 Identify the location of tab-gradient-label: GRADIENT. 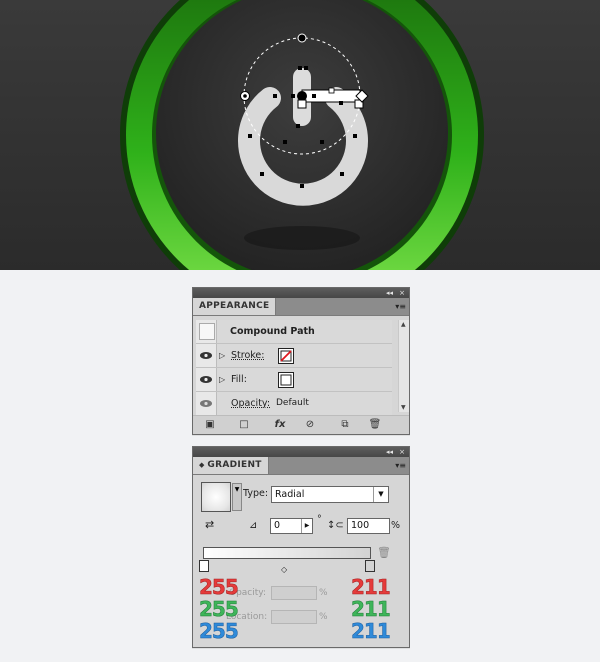
(234, 465).